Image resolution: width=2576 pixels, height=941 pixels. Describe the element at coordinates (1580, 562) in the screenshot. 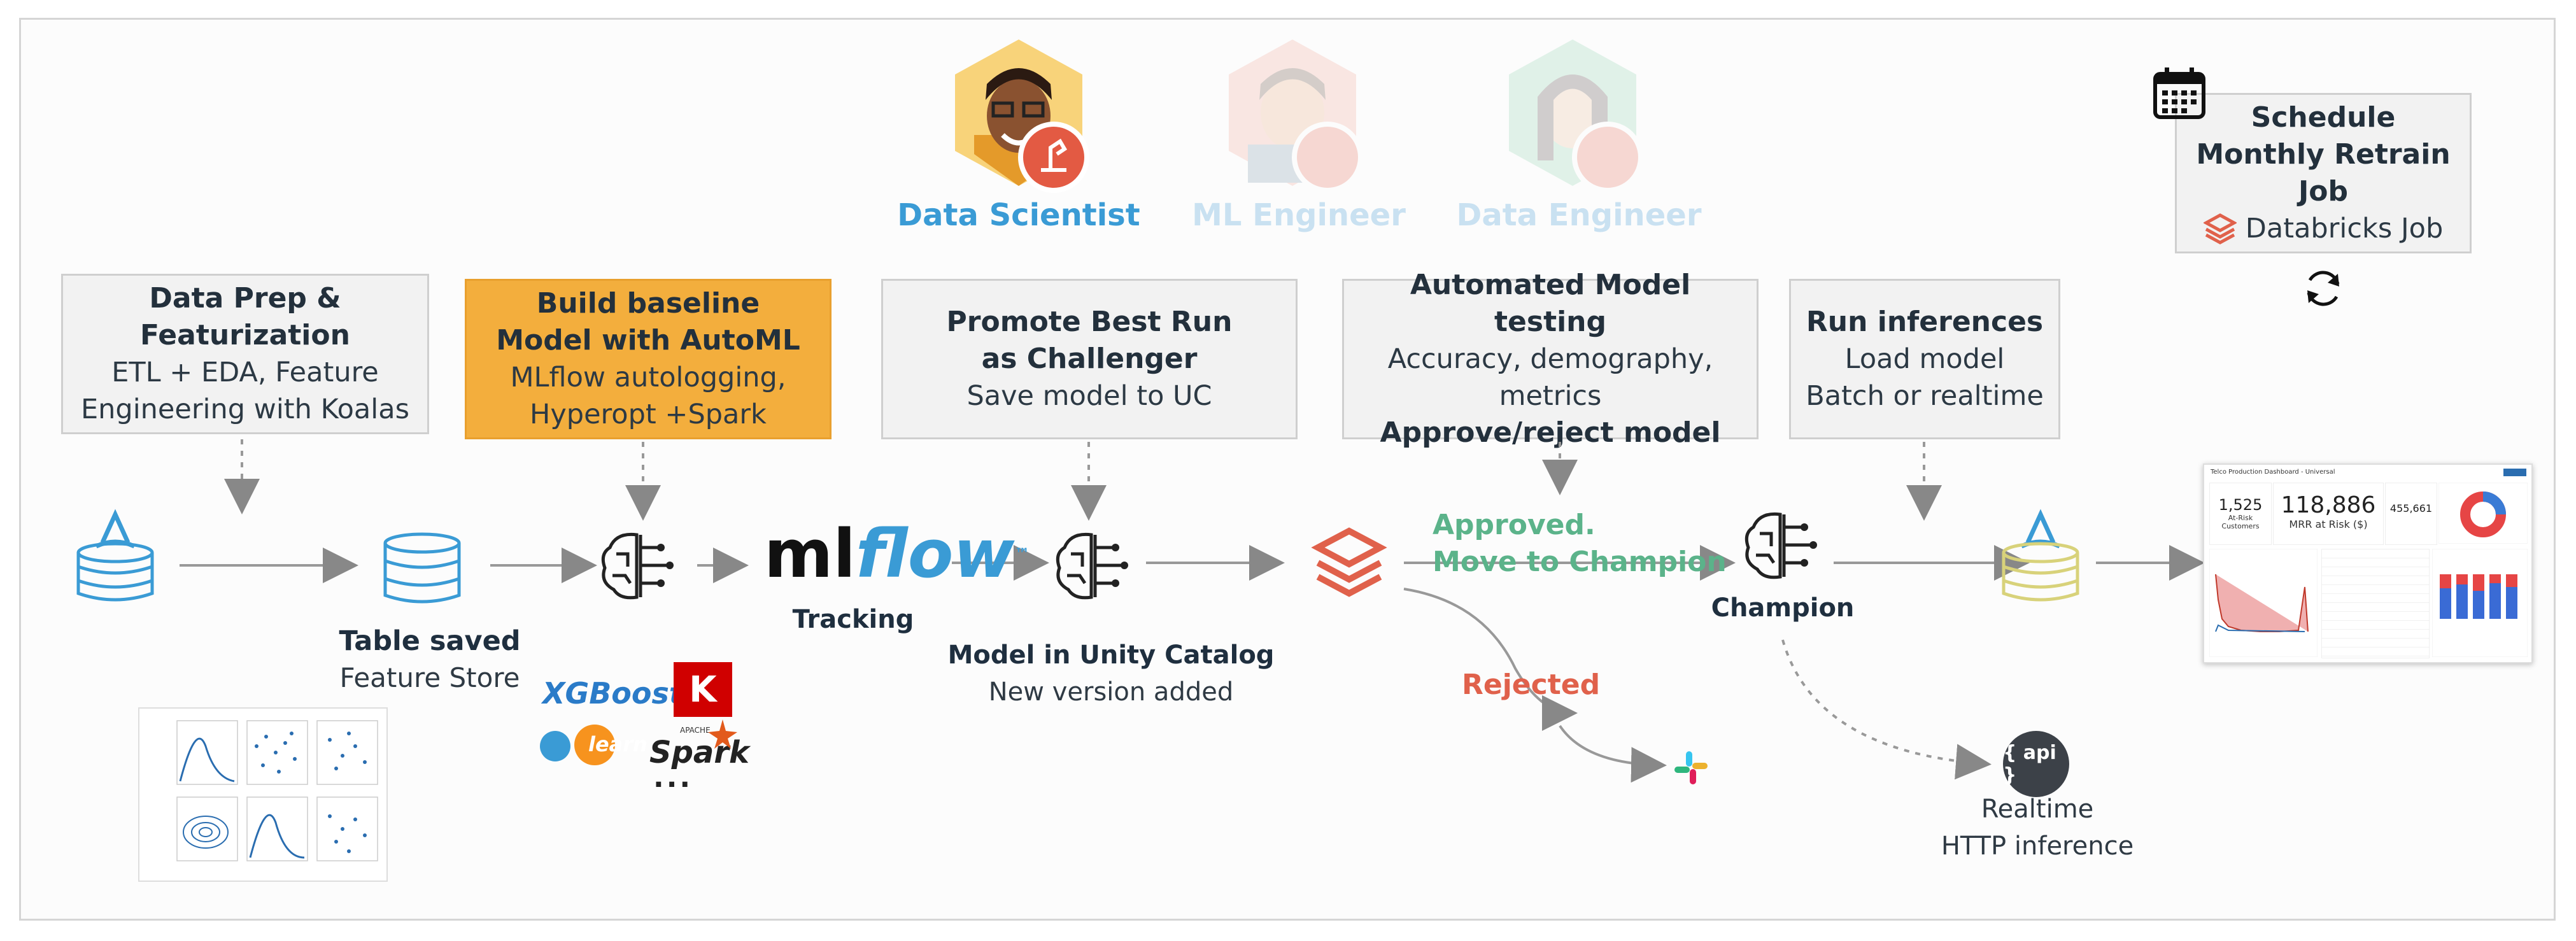

I see `approved-line2: Move to Champion` at that location.